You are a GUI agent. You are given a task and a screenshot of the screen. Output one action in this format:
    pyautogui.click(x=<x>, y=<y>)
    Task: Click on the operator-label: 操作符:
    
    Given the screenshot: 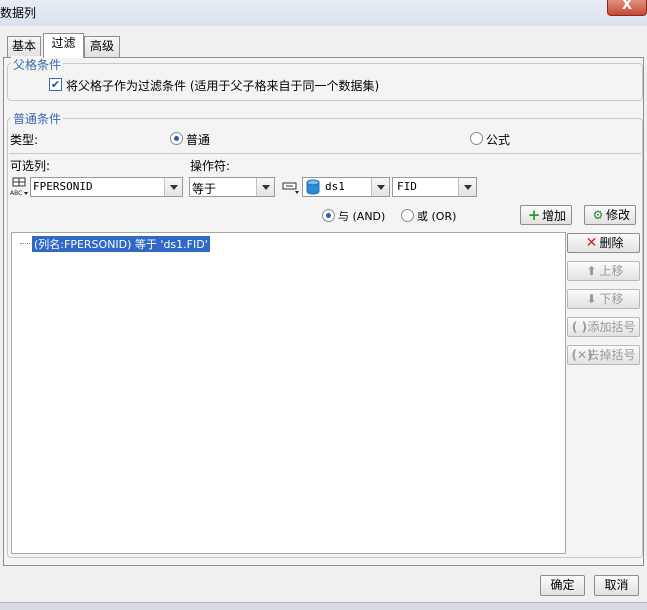 What is the action you would take?
    pyautogui.click(x=210, y=166)
    